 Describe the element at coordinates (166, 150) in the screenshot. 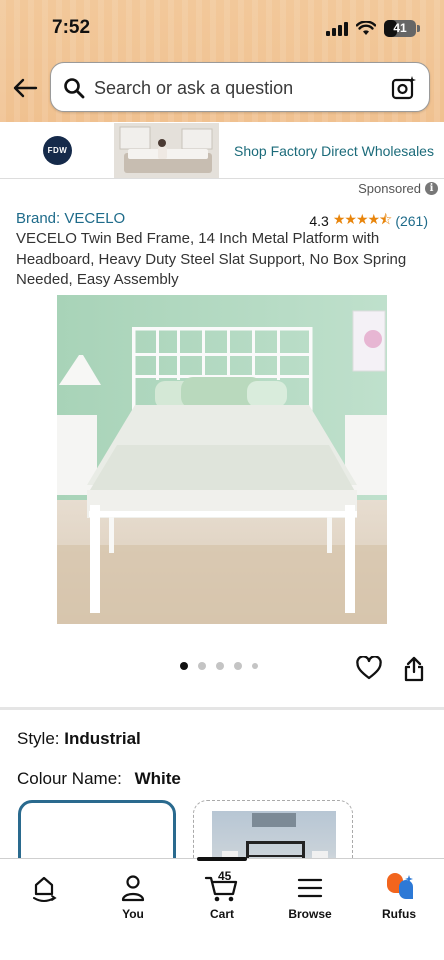

I see `banner-image` at that location.